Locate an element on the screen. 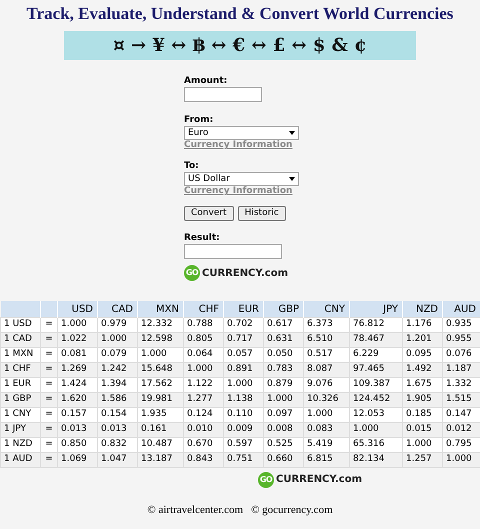  table-cell: 1.201 is located at coordinates (422, 340).